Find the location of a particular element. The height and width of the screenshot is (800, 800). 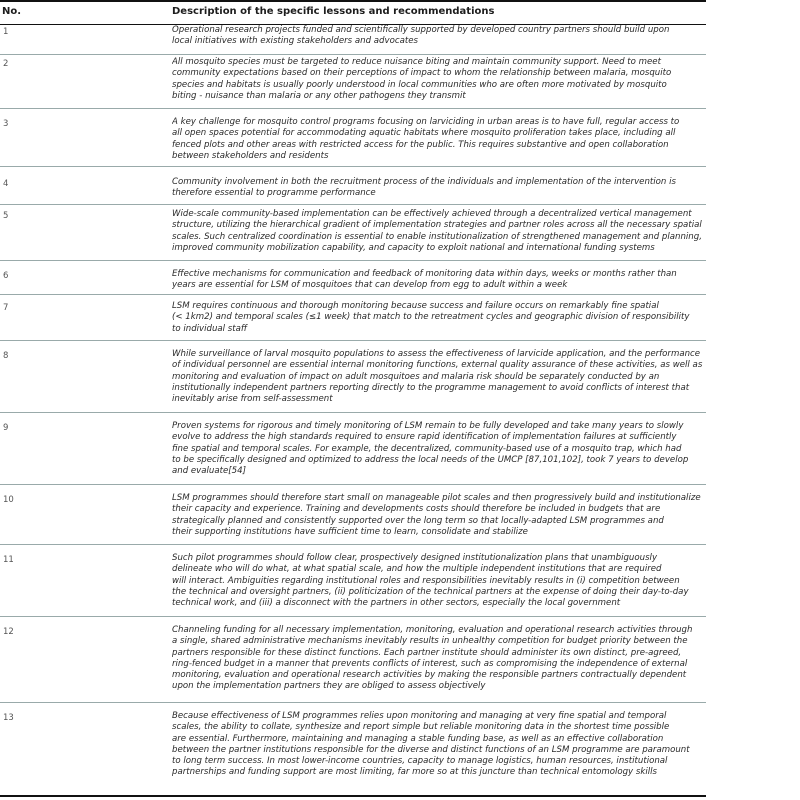

row-number: 3 is located at coordinates (6, 124).